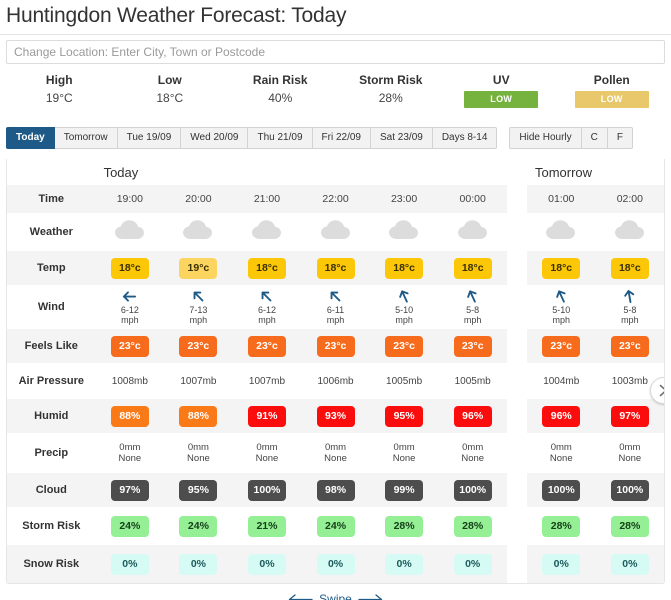 The width and height of the screenshot is (671, 600). I want to click on tab-fri-22-09: Fri 22/09, so click(341, 138).